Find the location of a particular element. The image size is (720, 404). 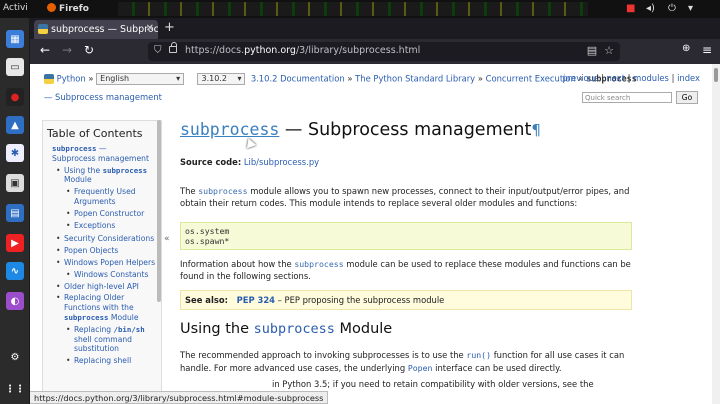

page-title-text: — Subprocess management is located at coordinates (408, 130).